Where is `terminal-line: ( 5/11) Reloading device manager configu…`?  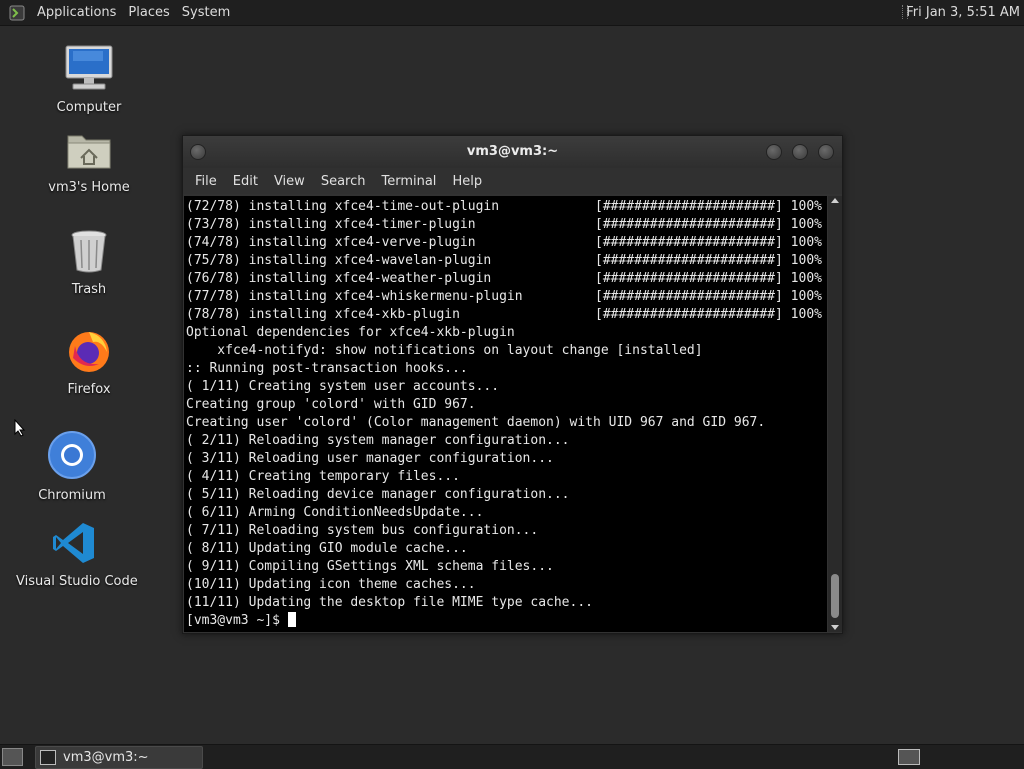
terminal-line: ( 5/11) Reloading device manager configu… is located at coordinates (378, 494).